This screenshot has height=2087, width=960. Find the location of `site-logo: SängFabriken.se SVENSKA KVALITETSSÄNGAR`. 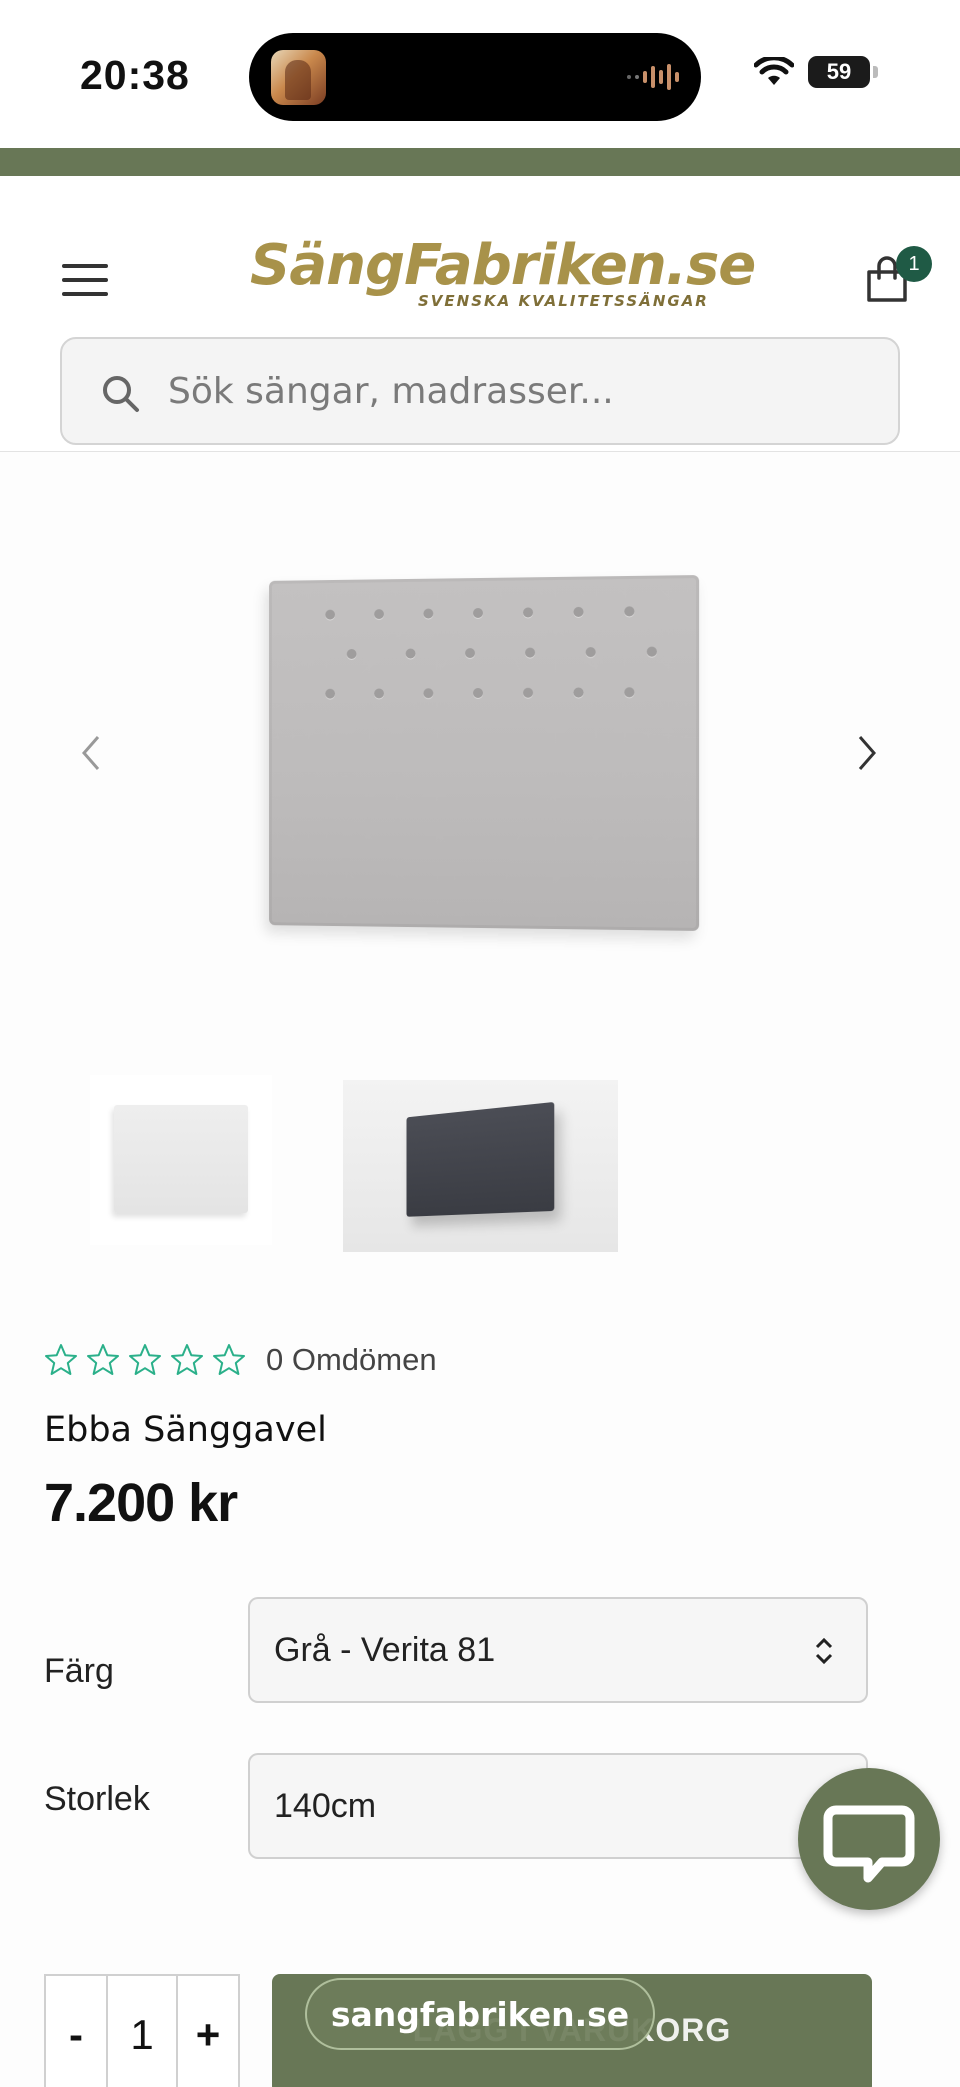

site-logo: SängFabriken.se SVENSKA KVALITETSSÄNGAR is located at coordinates (503, 275).